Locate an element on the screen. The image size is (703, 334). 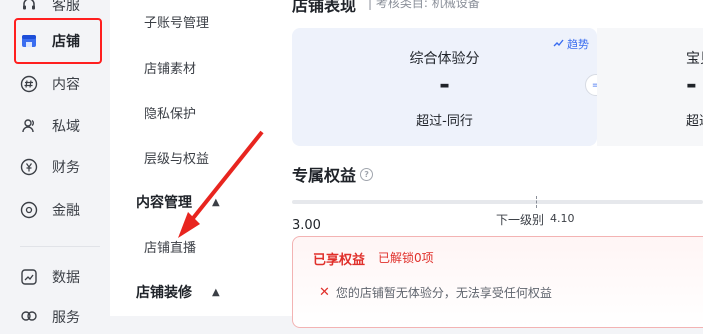
chart-icon is located at coordinates (29, 277).